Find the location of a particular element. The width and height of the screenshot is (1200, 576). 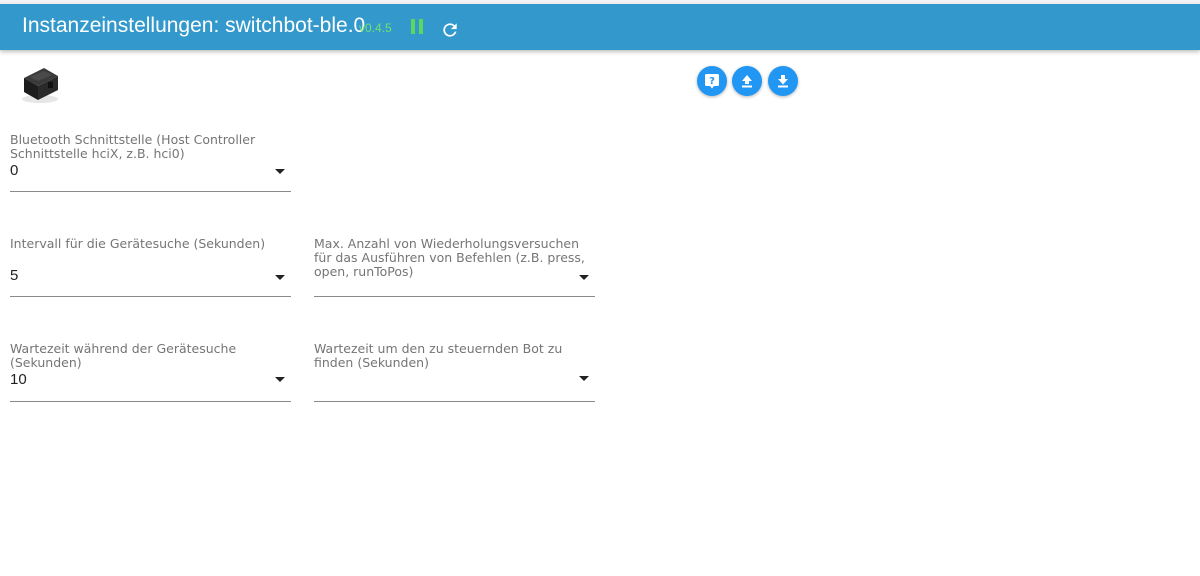

help-icon: ? is located at coordinates (712, 81).